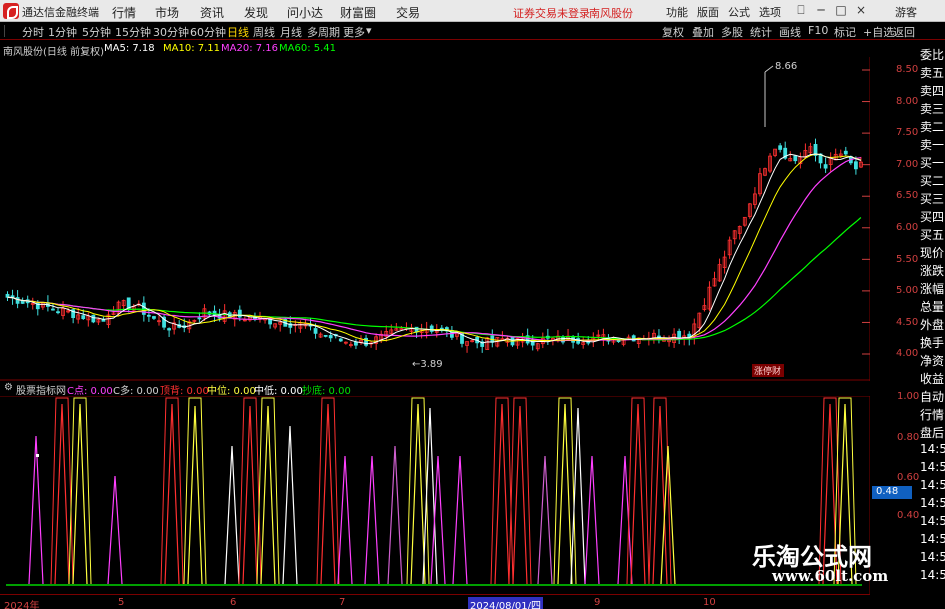 This screenshot has height=609, width=945. I want to click on side-time: 14:54, so click(932, 521).